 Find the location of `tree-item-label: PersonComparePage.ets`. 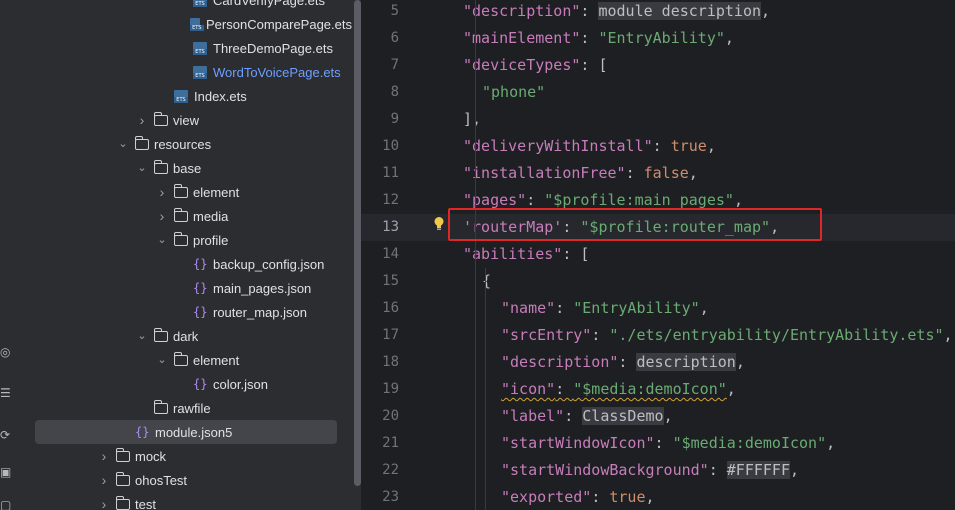

tree-item-label: PersonComparePage.ets is located at coordinates (279, 24).